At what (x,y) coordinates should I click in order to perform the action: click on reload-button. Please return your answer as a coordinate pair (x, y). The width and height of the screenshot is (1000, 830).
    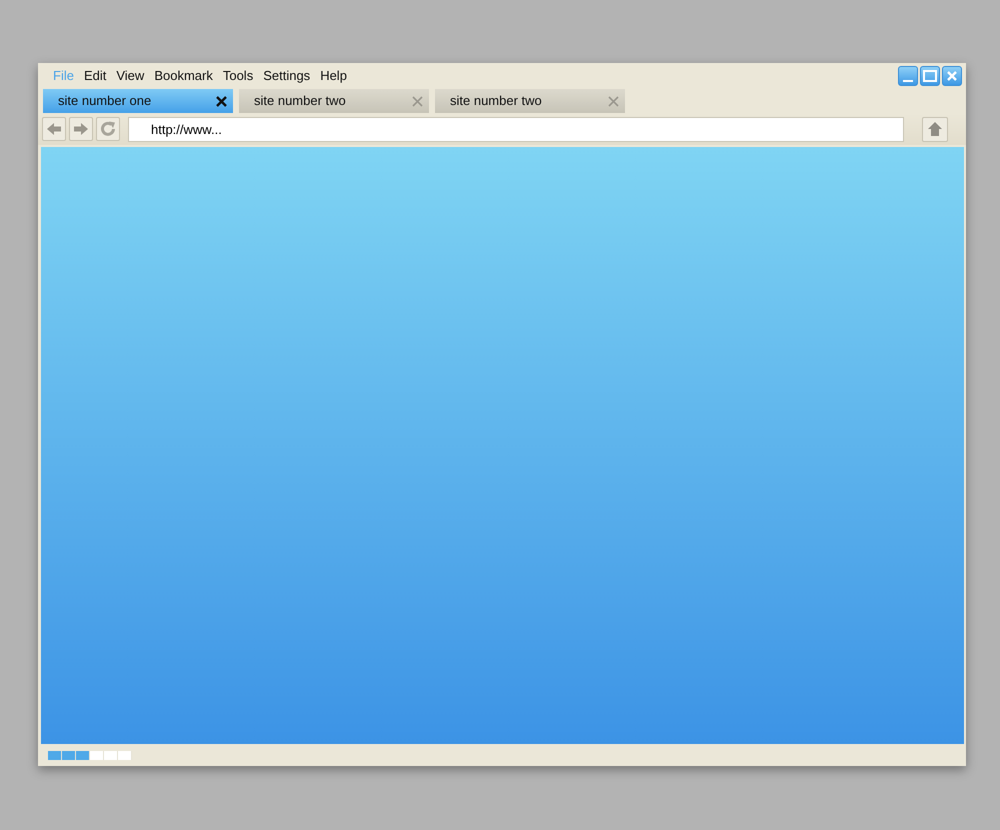
    Looking at the image, I should click on (108, 129).